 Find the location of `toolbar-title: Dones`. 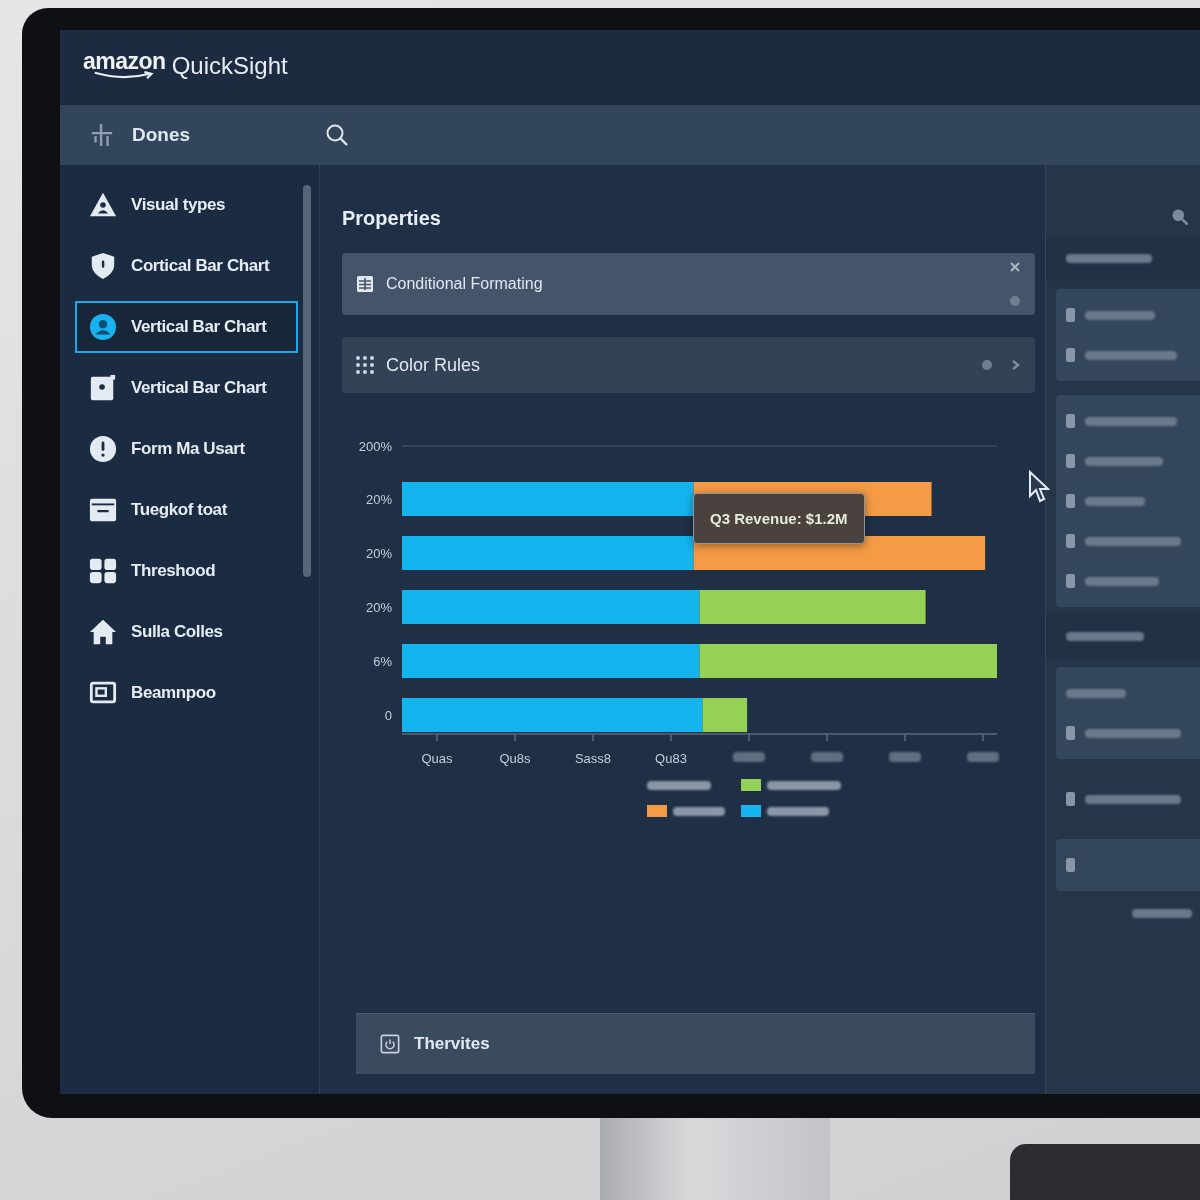

toolbar-title: Dones is located at coordinates (161, 135).